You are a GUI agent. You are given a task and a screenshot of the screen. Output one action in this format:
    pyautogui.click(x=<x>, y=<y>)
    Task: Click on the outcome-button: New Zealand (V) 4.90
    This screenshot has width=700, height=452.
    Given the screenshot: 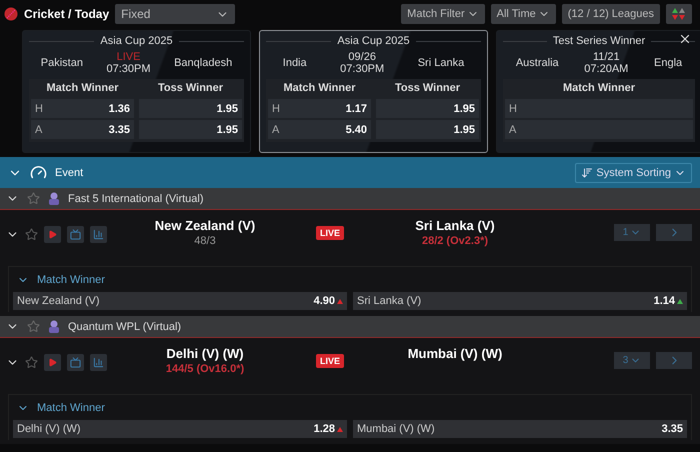 What is the action you would take?
    pyautogui.click(x=180, y=301)
    